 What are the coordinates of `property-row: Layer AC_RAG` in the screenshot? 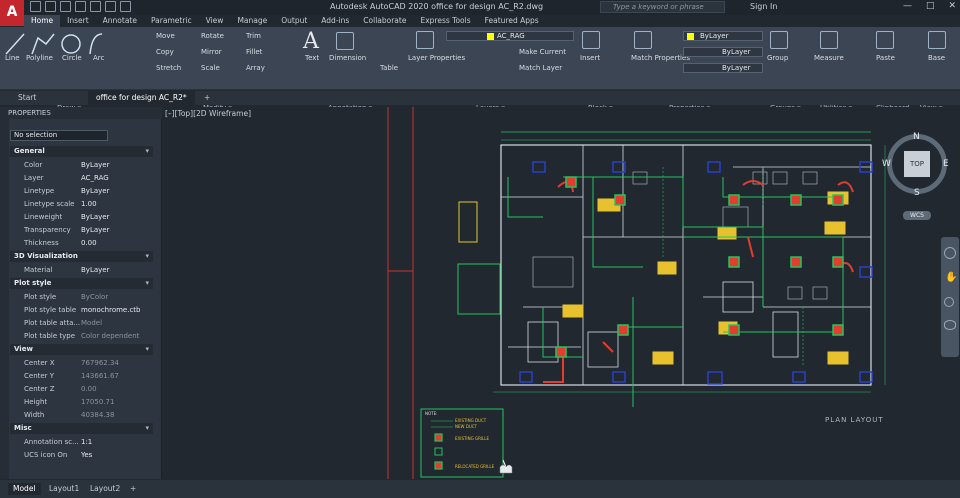 It's located at (81, 178).